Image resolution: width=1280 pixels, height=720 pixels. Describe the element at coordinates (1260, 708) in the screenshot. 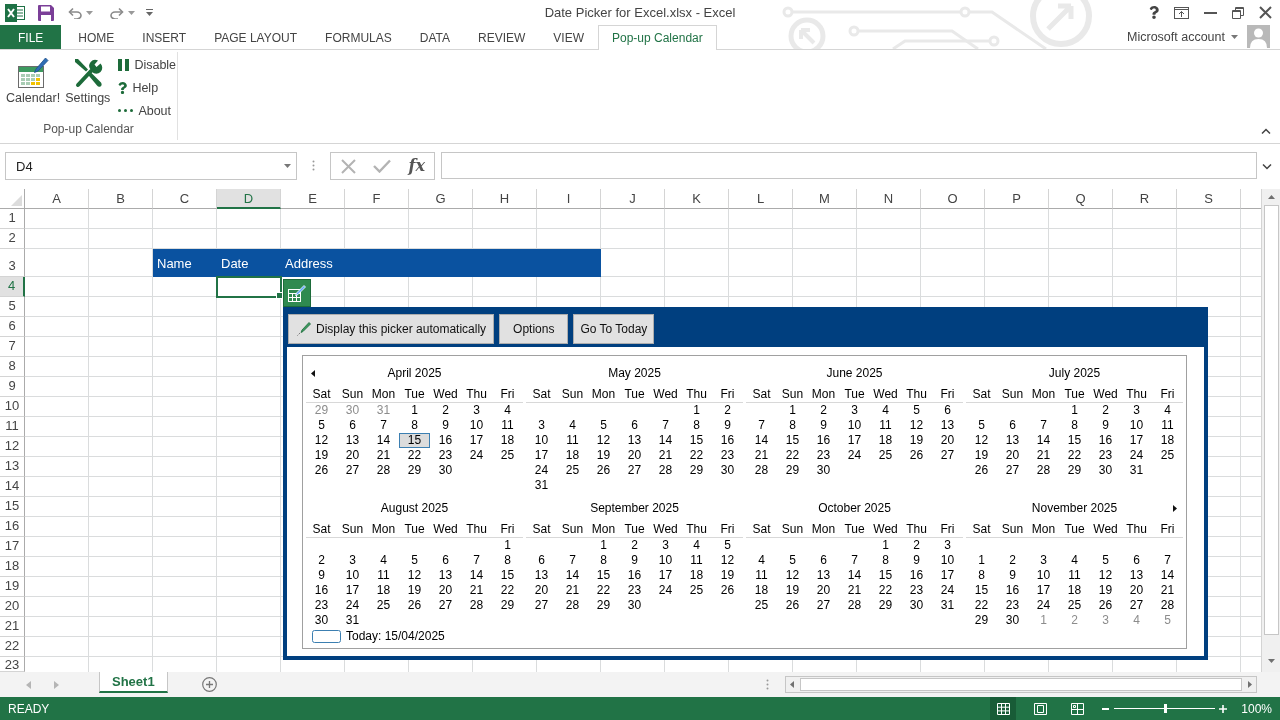

I see `zoom-level: 100%` at that location.